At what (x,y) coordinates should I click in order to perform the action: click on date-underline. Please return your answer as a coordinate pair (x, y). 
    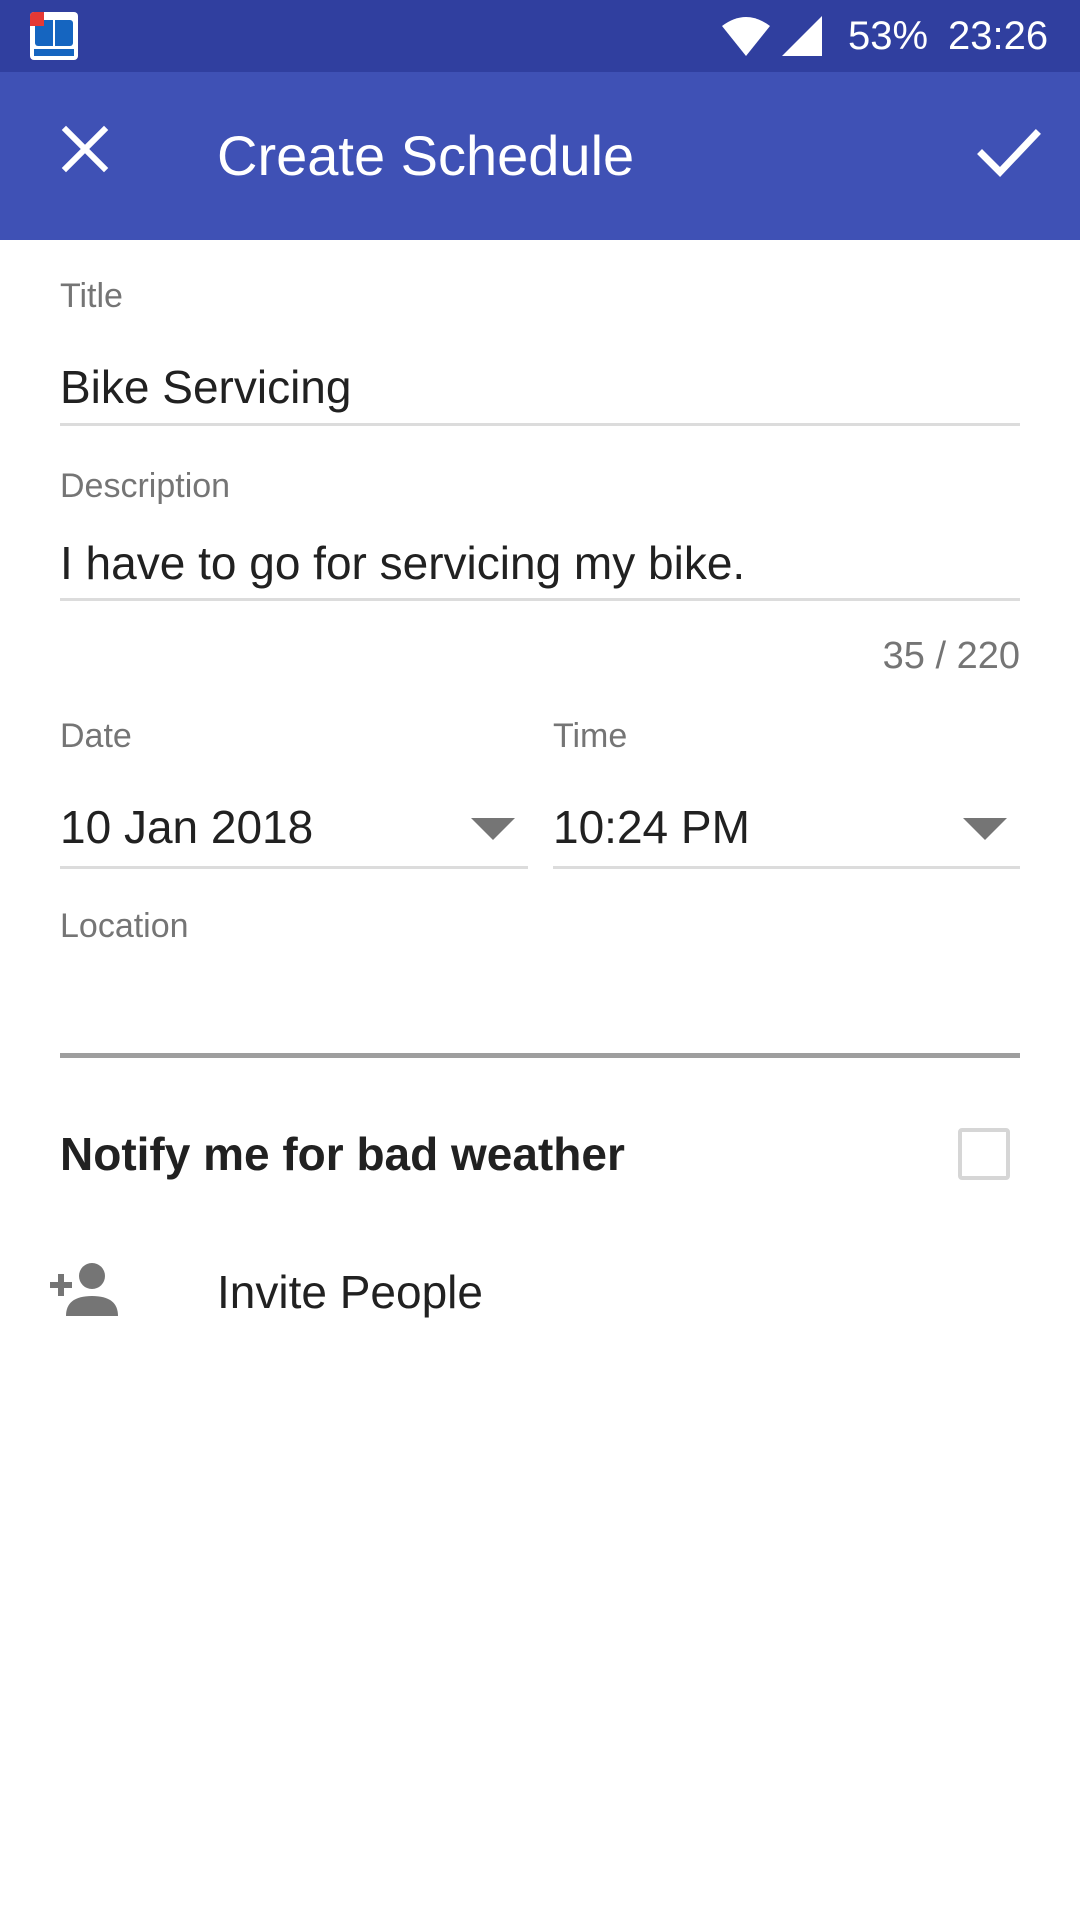
    Looking at the image, I should click on (294, 867).